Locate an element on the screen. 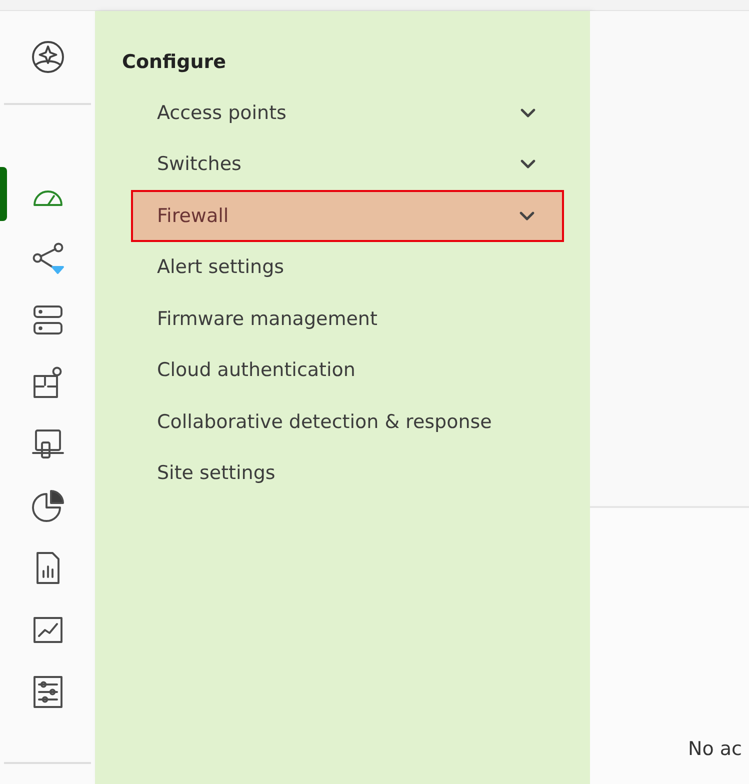  menu-item: Collaborative detection & response is located at coordinates (361, 422).